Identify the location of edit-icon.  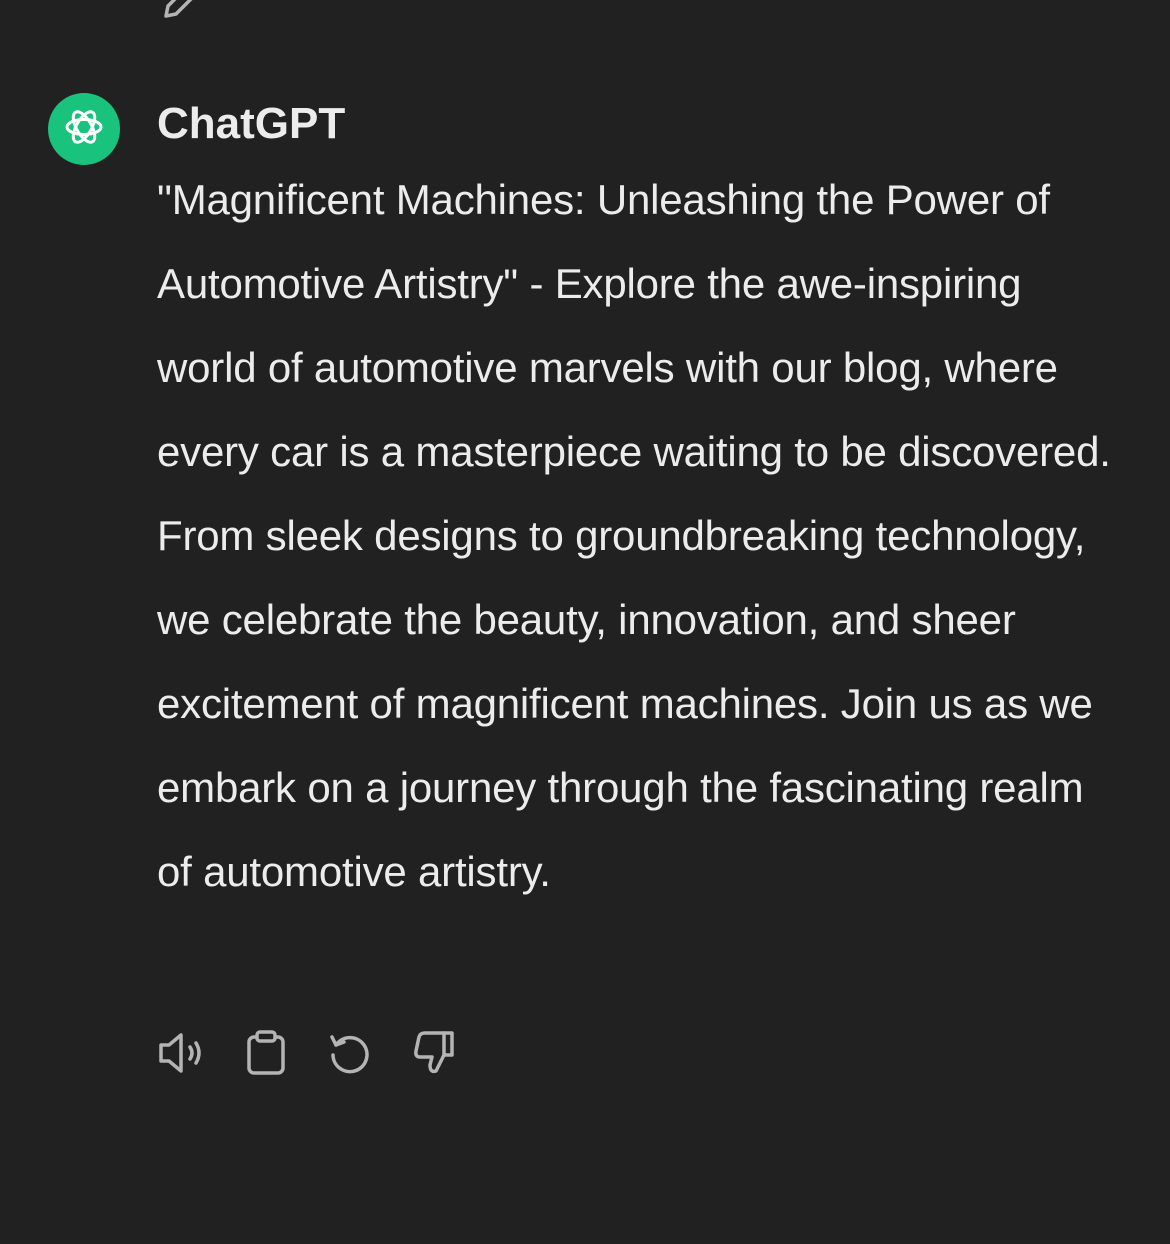
(180, 9).